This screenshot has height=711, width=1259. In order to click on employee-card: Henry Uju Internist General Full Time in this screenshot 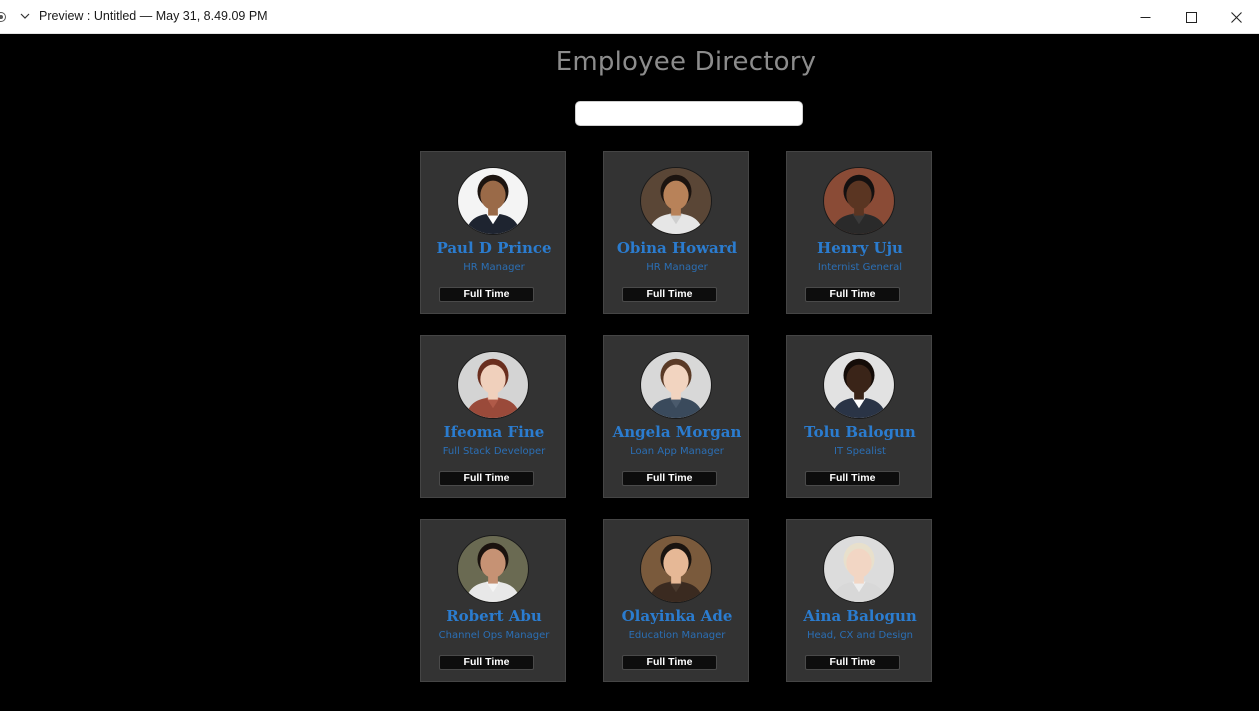, I will do `click(859, 232)`.